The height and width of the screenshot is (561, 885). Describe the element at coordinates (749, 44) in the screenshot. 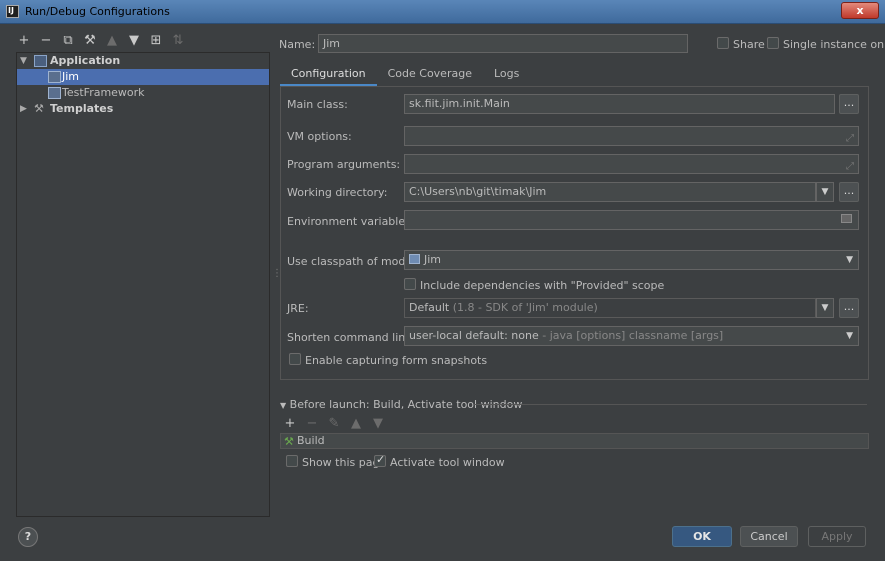

I see `share-label: Share` at that location.